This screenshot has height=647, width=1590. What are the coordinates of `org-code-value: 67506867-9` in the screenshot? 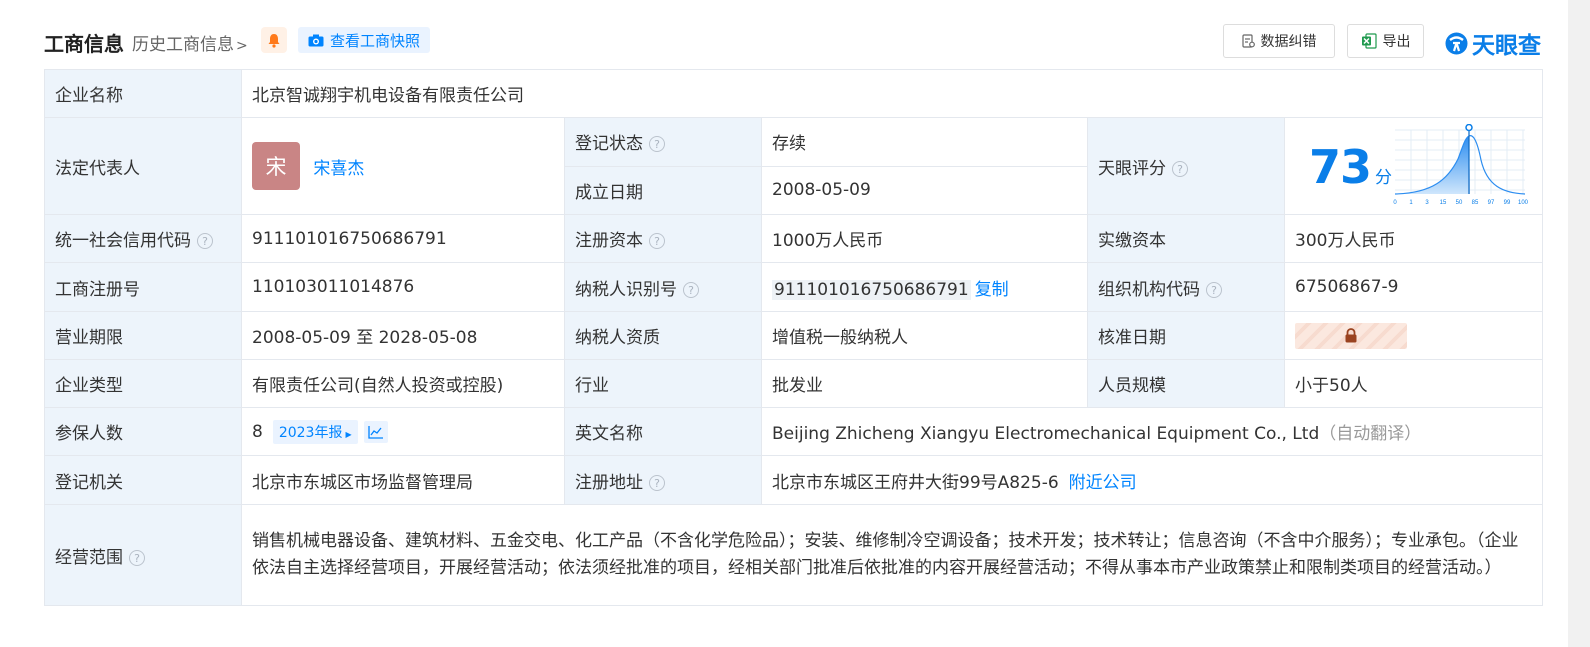 It's located at (1413, 287).